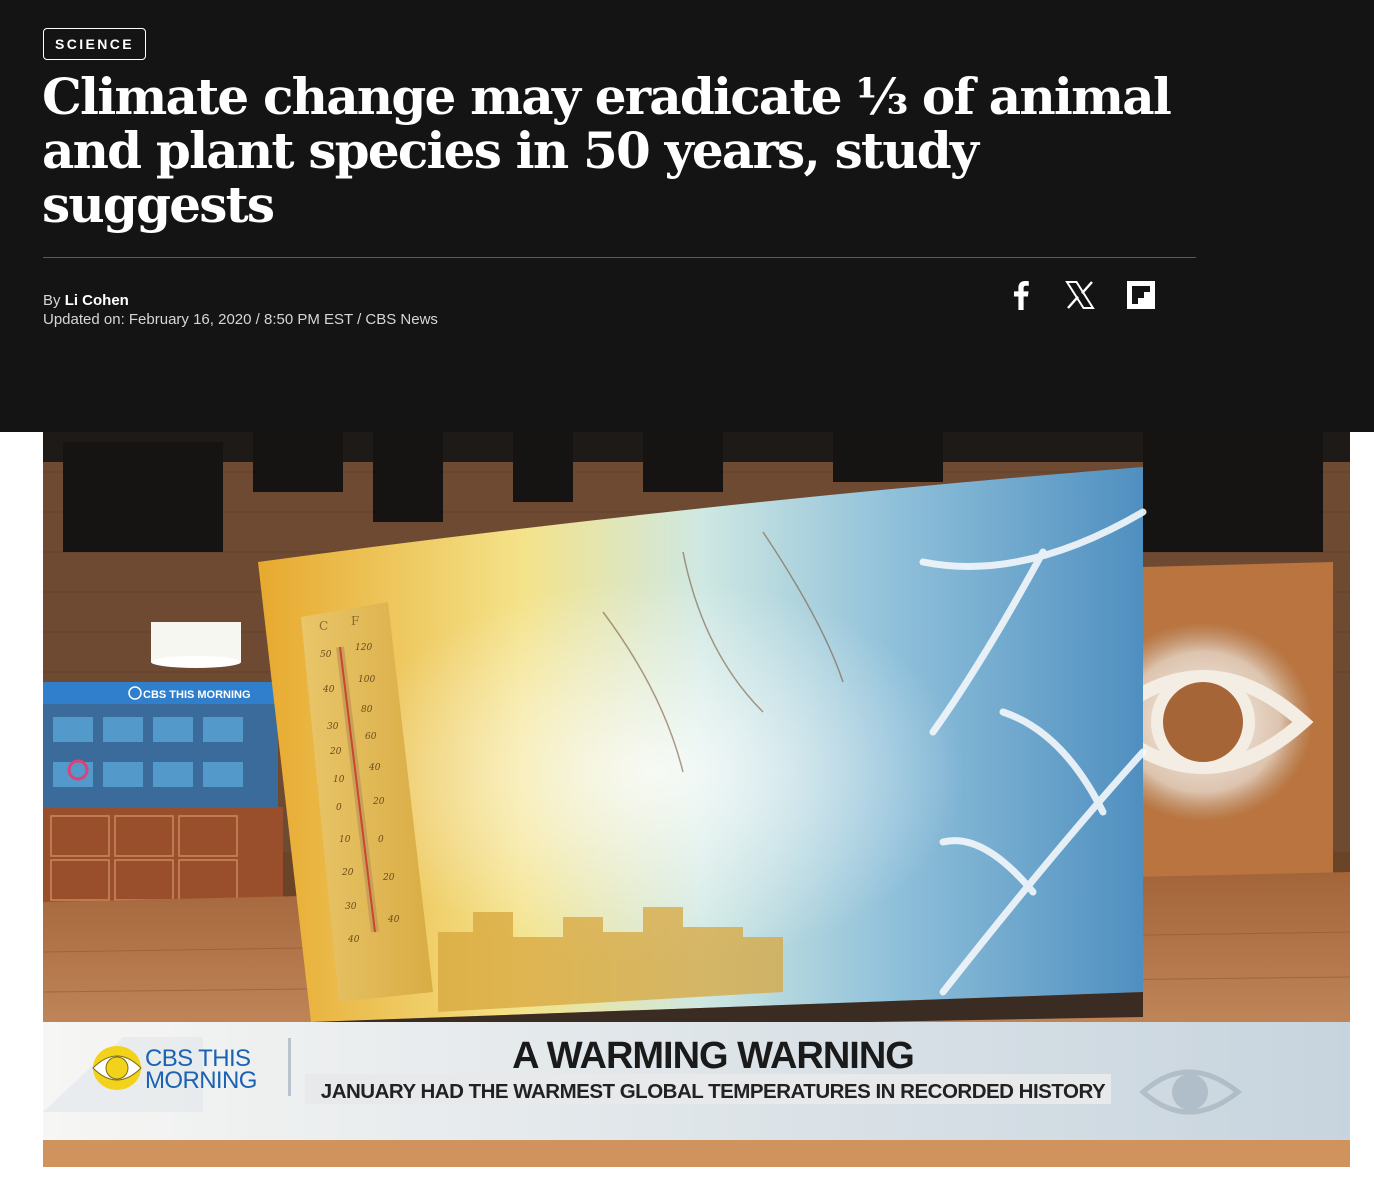  Describe the element at coordinates (355, 621) in the screenshot. I see `fahrenheit-unit: F` at that location.